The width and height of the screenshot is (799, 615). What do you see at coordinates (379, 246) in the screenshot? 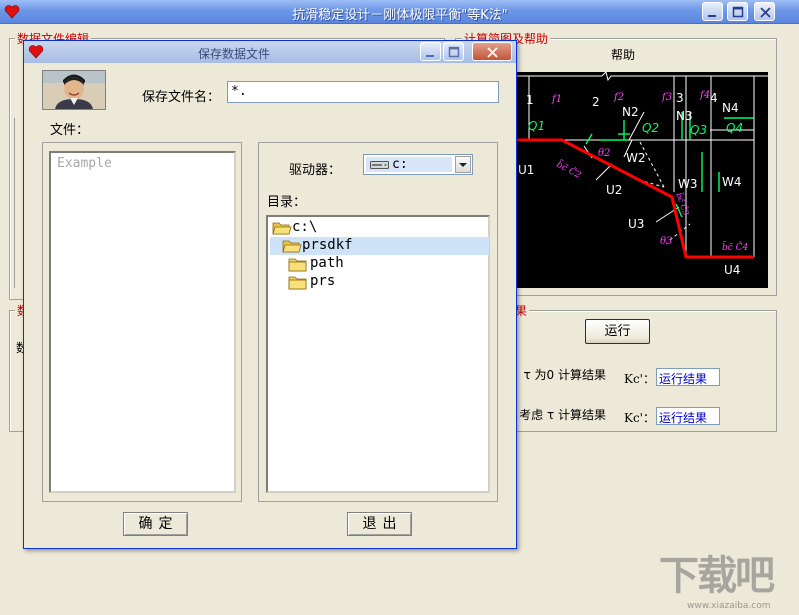
I see `directory-item-prsdkf: prsdkf` at bounding box center [379, 246].